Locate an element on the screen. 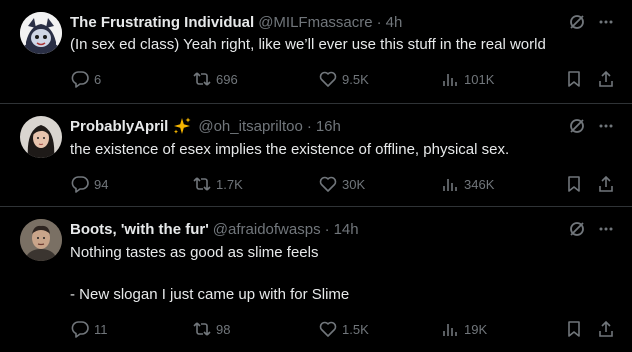  views-button: 19K is located at coordinates (463, 329).